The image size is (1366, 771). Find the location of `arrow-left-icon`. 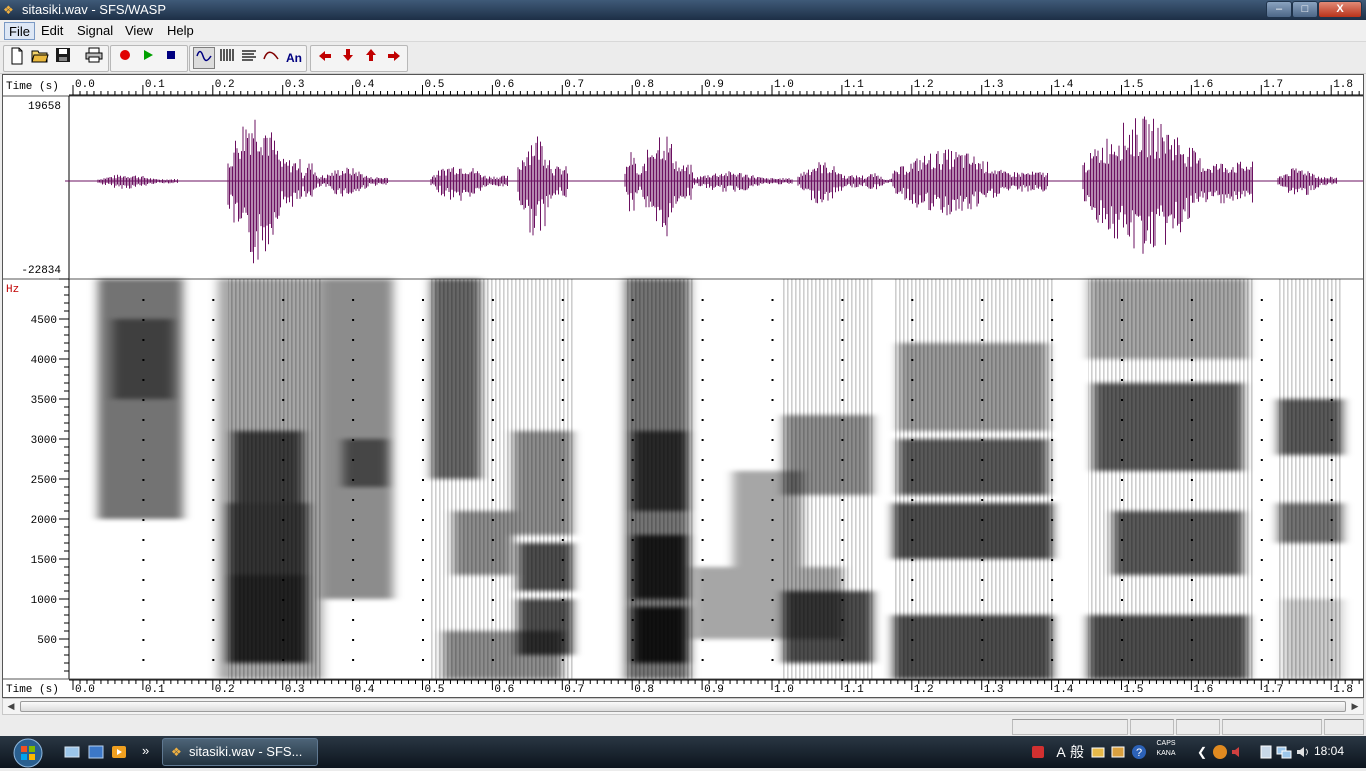

arrow-left-icon is located at coordinates (325, 58).